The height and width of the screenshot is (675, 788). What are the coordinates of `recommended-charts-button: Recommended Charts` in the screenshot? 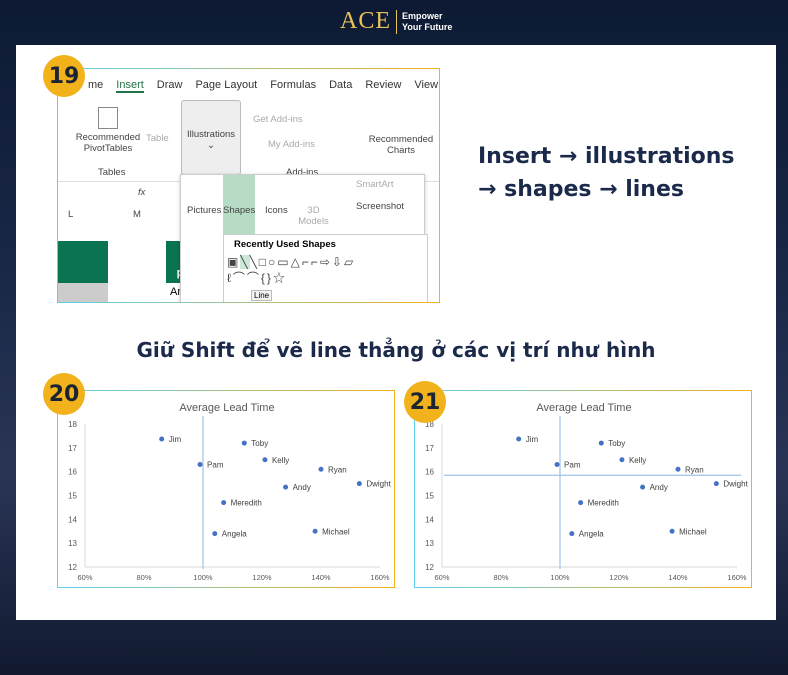 It's located at (401, 145).